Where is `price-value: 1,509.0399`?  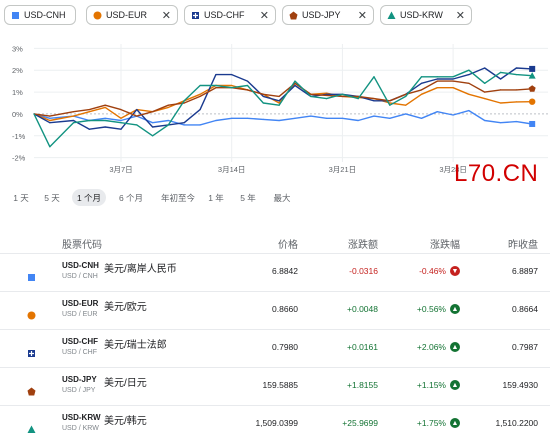 price-value: 1,509.0399 is located at coordinates (276, 423).